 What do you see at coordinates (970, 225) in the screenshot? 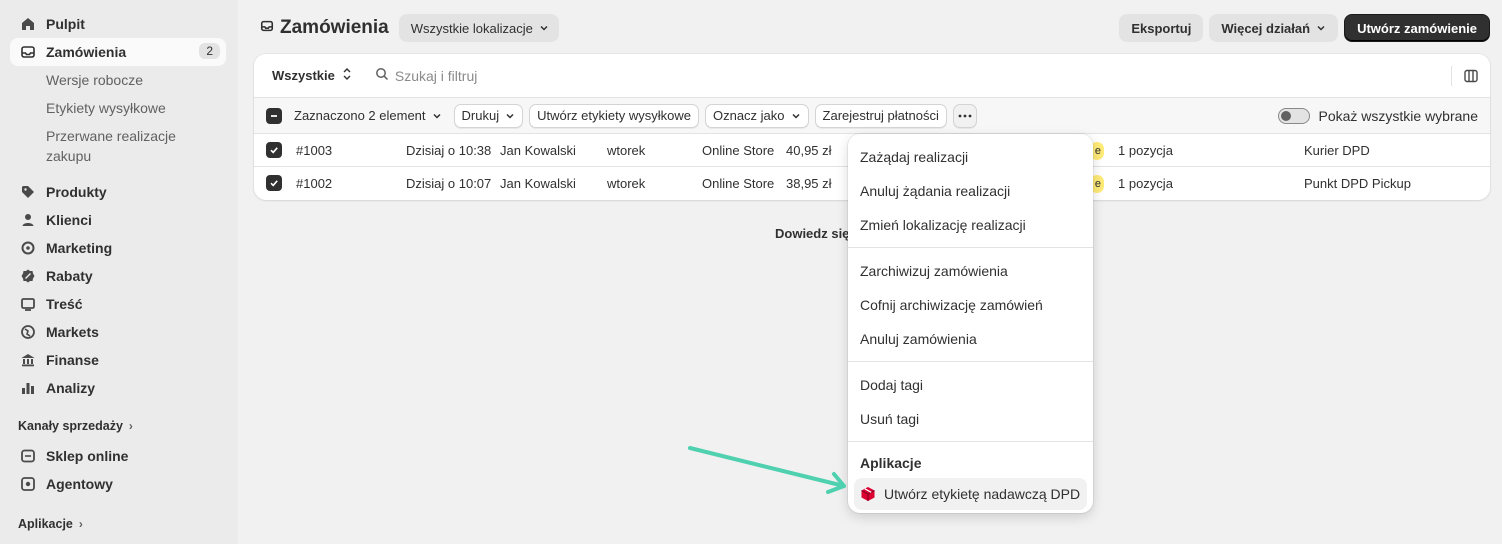
I see `menu-item-change-fulfillment-location: Zmień lokalizację realizacji` at bounding box center [970, 225].